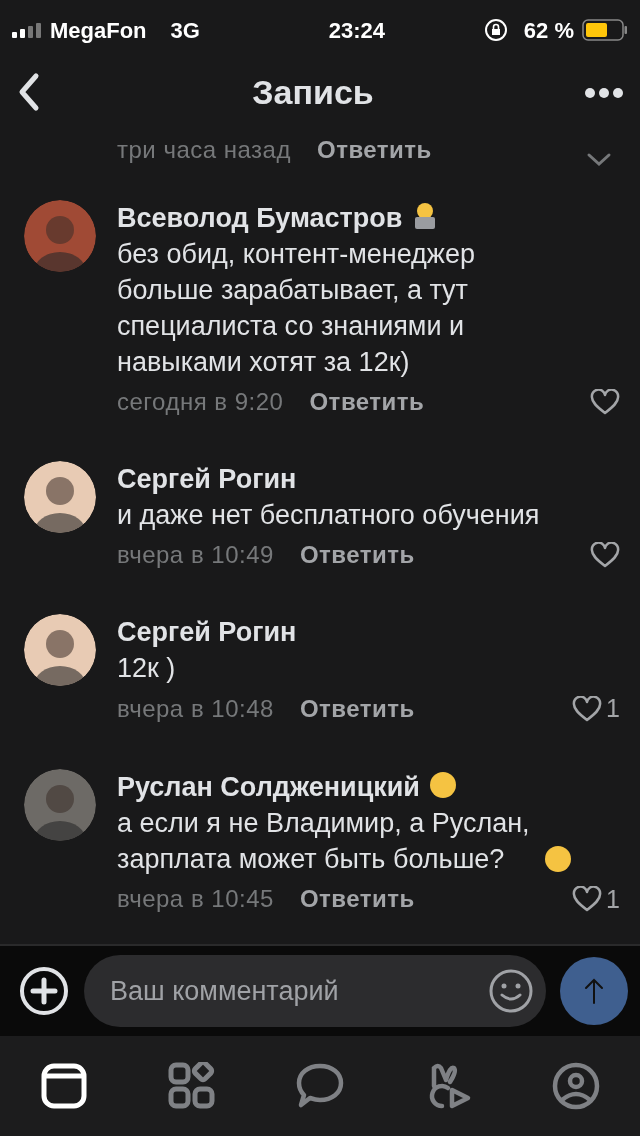 The width and height of the screenshot is (640, 1136). What do you see at coordinates (548, 30) in the screenshot?
I see `battery-percent: 62 %` at bounding box center [548, 30].